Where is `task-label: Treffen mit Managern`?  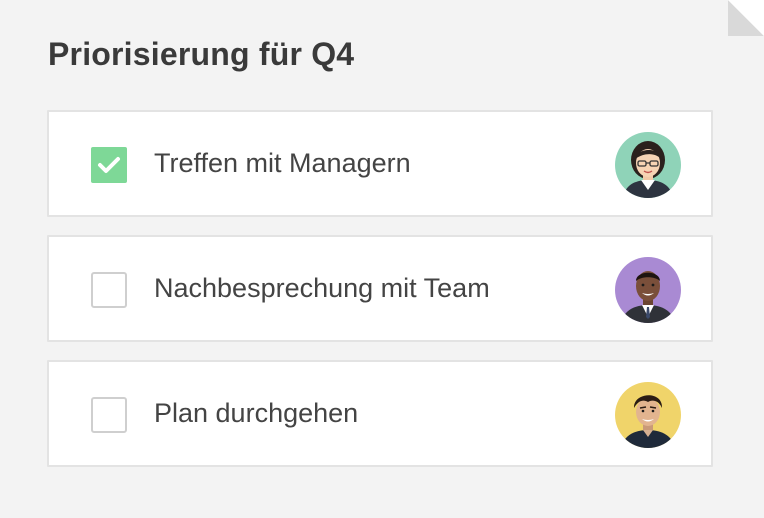
task-label: Treffen mit Managern is located at coordinates (282, 163).